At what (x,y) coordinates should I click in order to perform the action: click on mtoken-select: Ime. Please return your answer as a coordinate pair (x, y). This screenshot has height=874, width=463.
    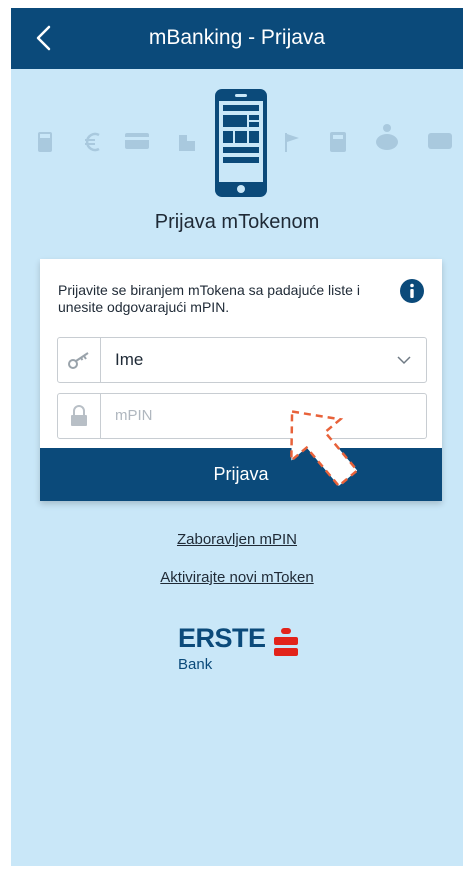
    Looking at the image, I should click on (242, 360).